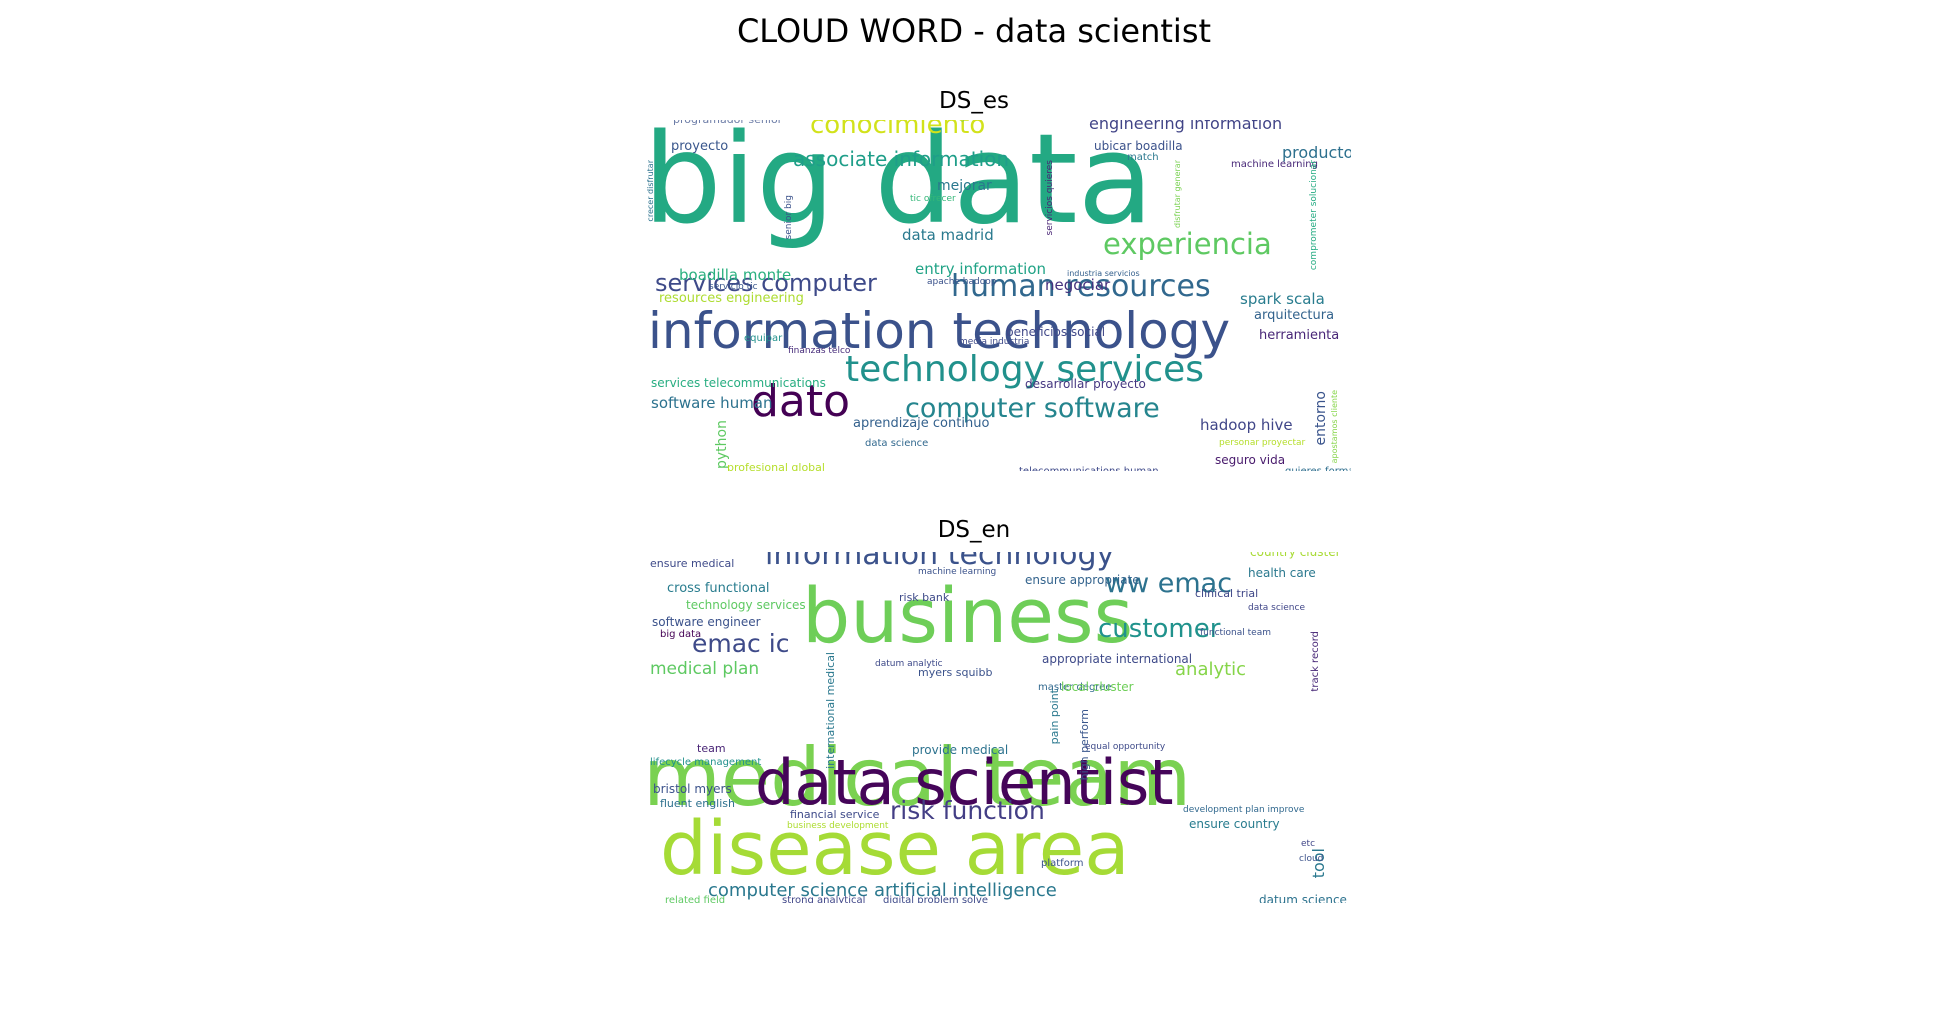  Describe the element at coordinates (1235, 633) in the screenshot. I see `cloud-word: functional team` at that location.